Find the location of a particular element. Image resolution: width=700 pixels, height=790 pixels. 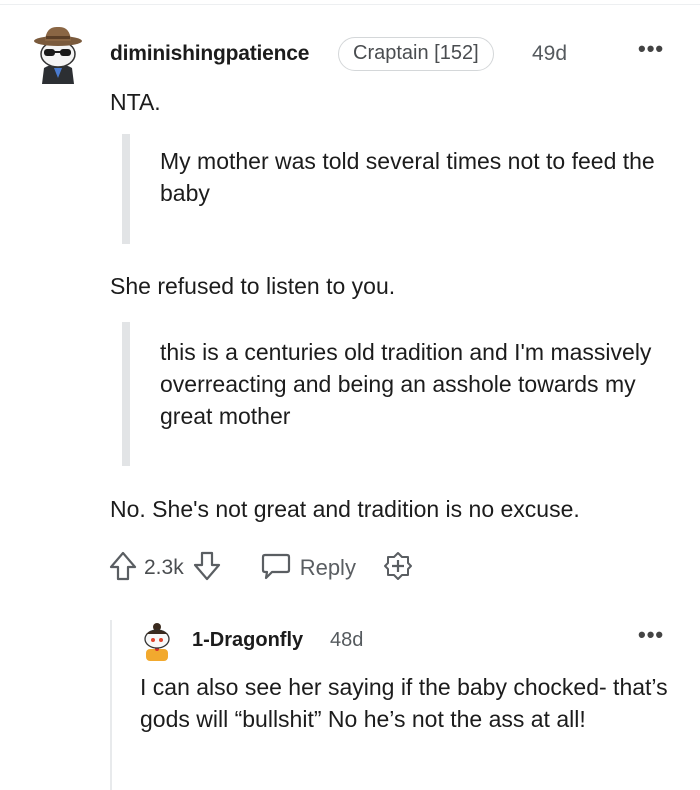

reply-more-options-icon: ••• is located at coordinates (651, 635).